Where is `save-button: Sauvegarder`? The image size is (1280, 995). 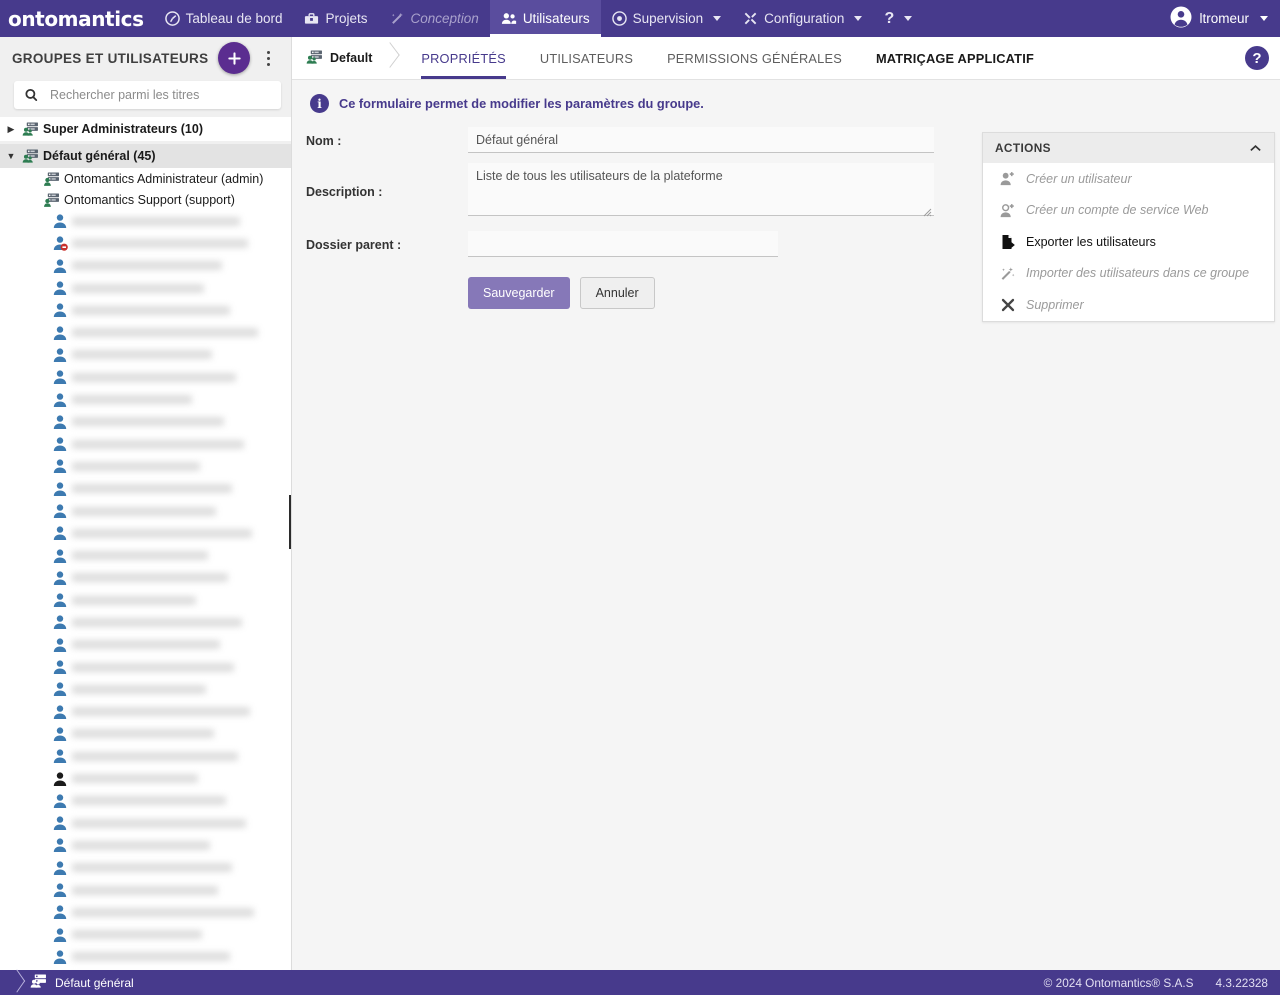
save-button: Sauvegarder is located at coordinates (519, 293).